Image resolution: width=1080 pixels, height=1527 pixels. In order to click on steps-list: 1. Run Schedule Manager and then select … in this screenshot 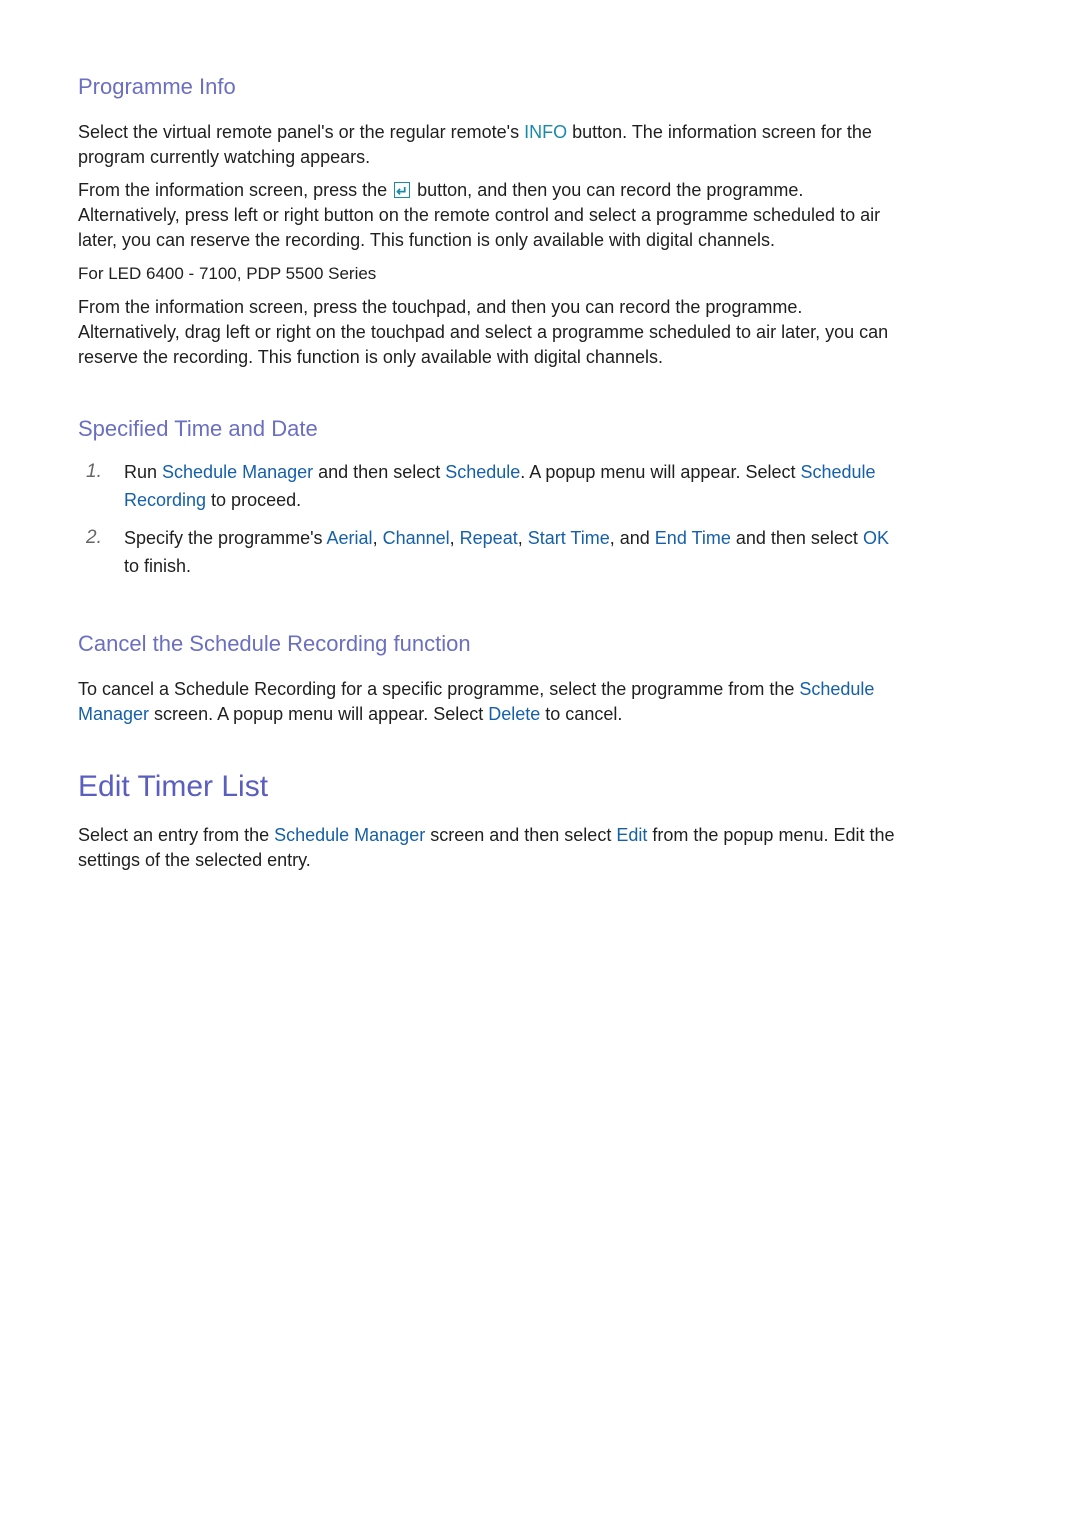, I will do `click(543, 519)`.